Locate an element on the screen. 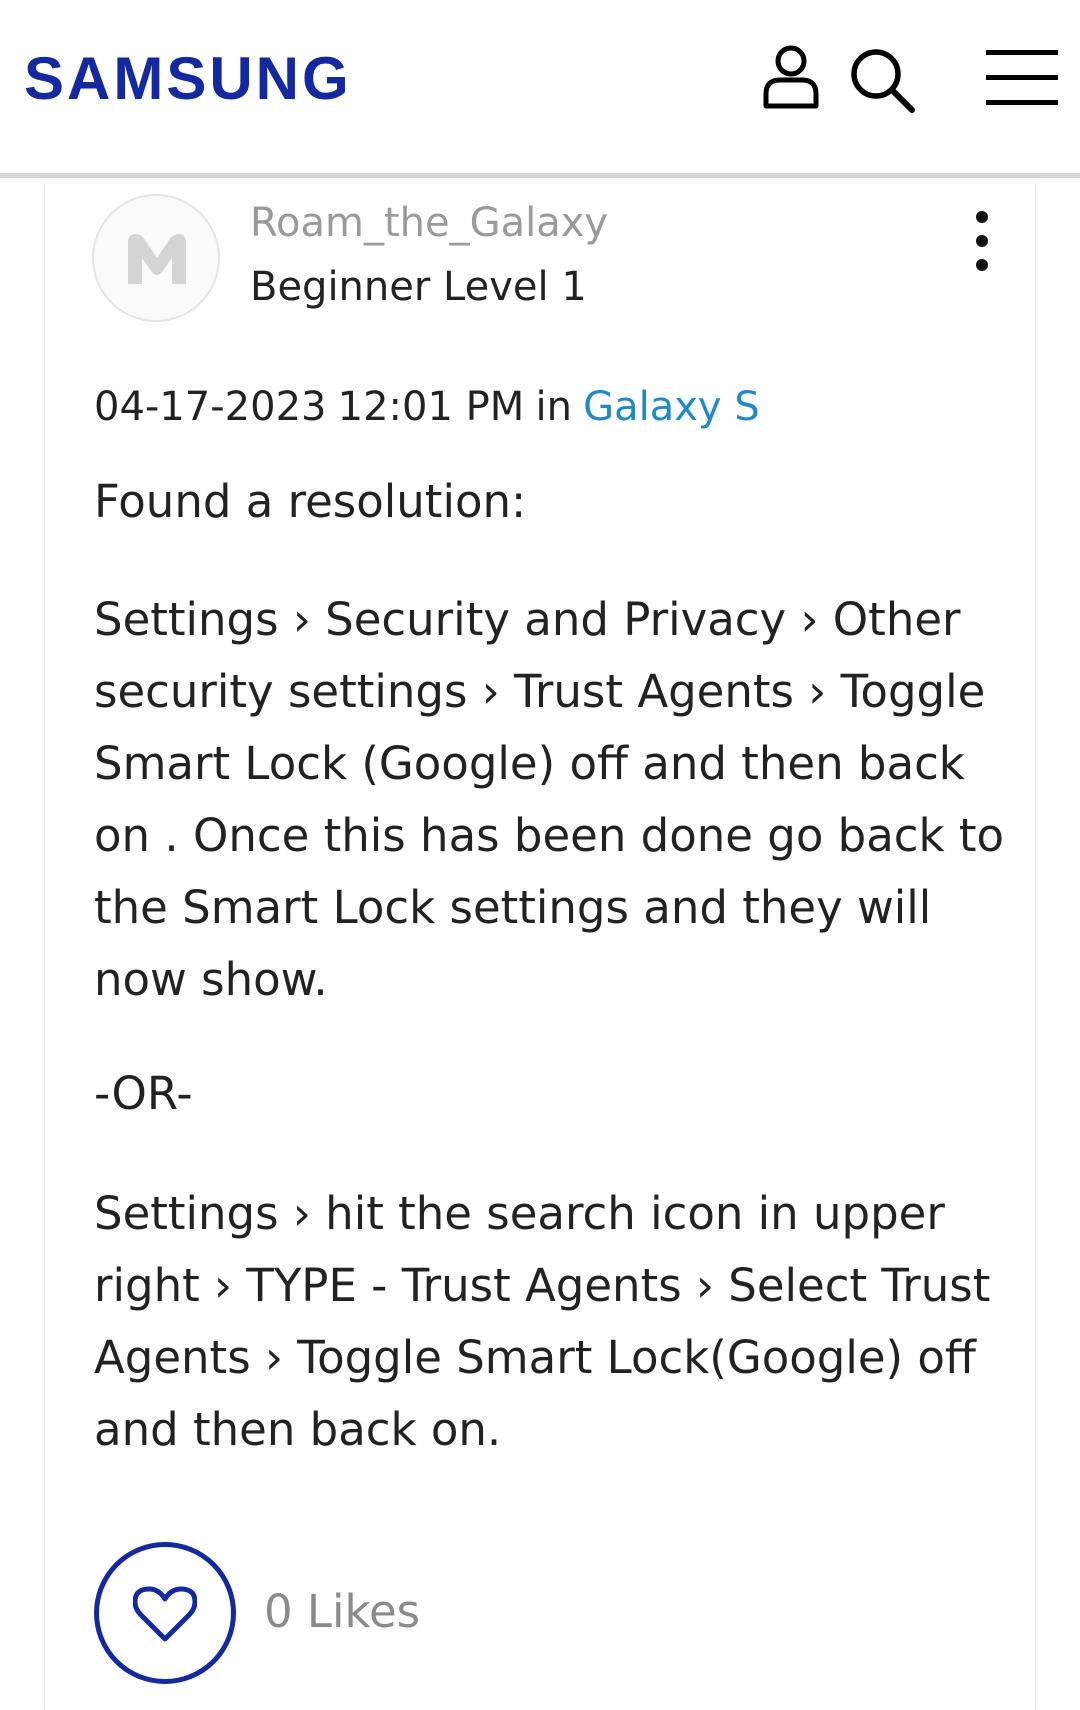 This screenshot has height=1710, width=1080. author-avatar is located at coordinates (156, 258).